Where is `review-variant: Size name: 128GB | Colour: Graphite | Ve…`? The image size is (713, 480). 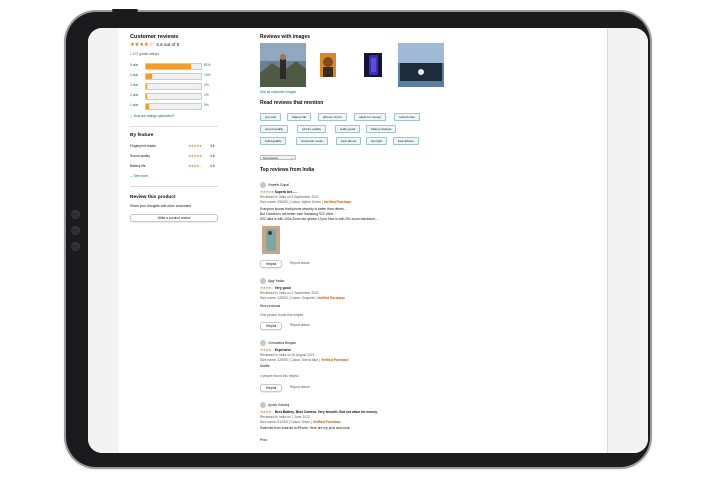 review-variant: Size name: 128GB | Colour: Graphite | Ve… is located at coordinates (302, 298).